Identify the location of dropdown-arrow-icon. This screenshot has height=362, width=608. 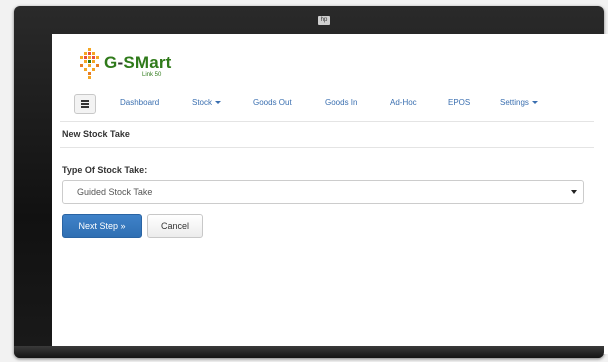
(574, 192).